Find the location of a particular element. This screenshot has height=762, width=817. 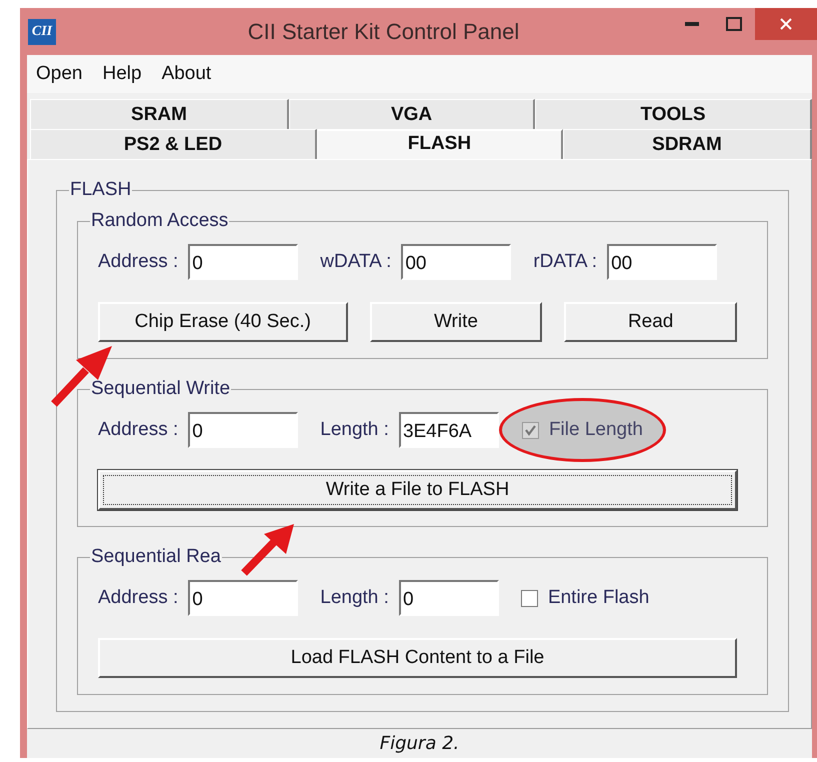

tab: VGA is located at coordinates (412, 114).